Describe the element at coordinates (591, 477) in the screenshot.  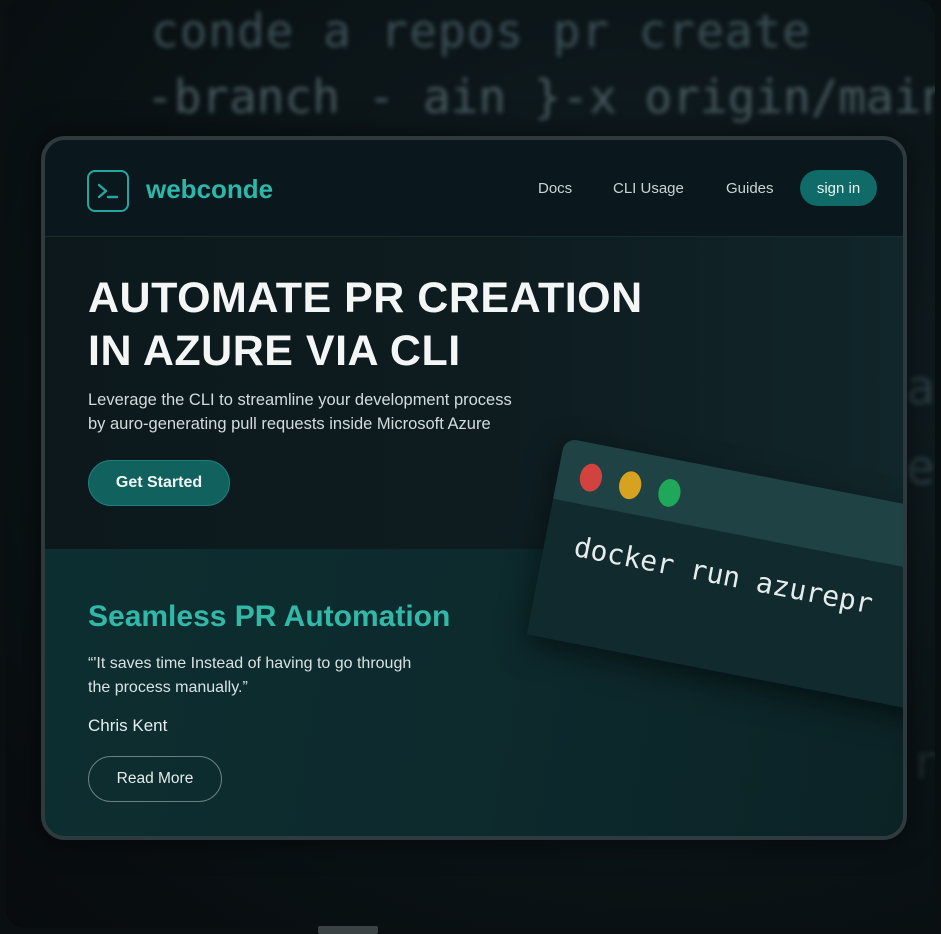
I see `red-dot-icon` at that location.